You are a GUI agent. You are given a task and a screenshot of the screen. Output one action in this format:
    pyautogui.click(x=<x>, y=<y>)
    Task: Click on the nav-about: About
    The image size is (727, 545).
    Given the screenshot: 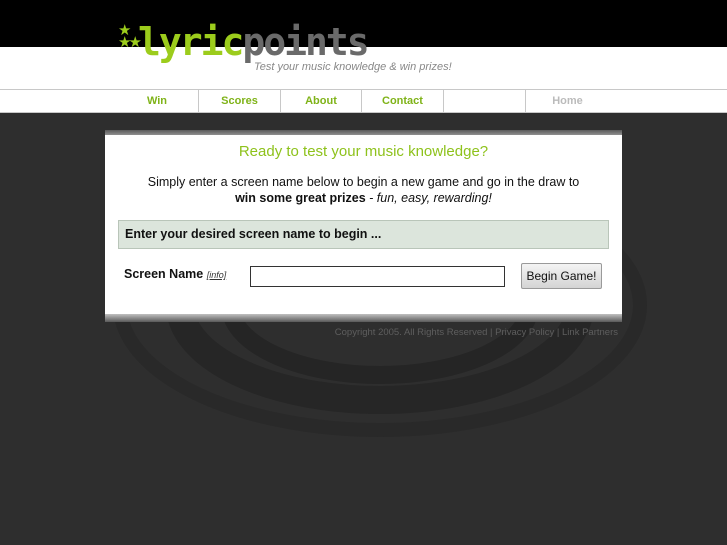 What is the action you would take?
    pyautogui.click(x=321, y=101)
    